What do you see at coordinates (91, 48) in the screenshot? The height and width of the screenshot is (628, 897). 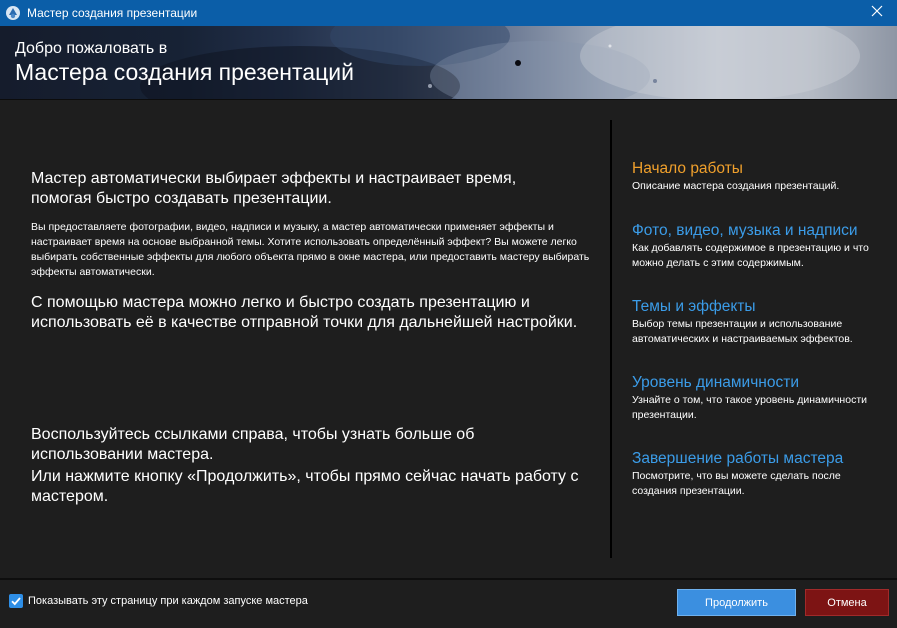 I see `banner-subtitle: Добро пожаловать в` at bounding box center [91, 48].